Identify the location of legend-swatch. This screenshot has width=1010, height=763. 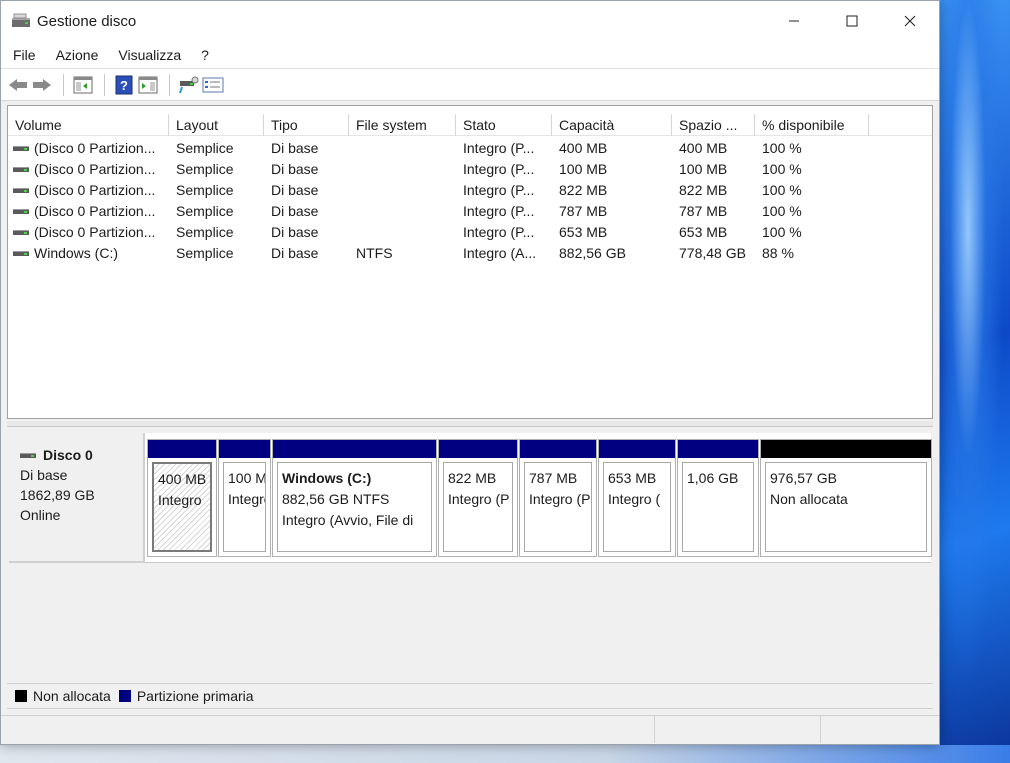
(21, 696).